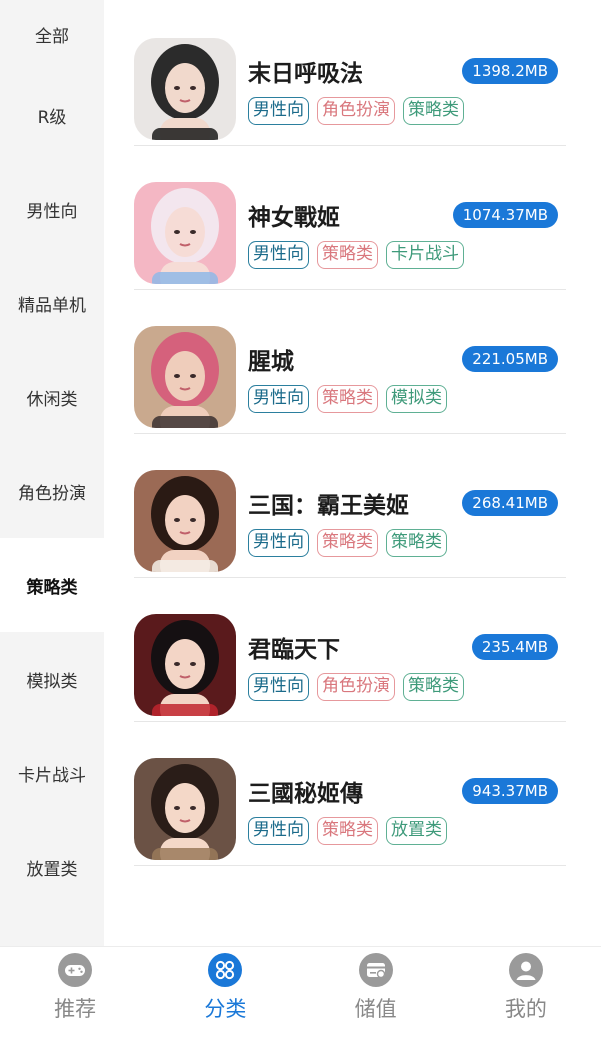 The image size is (601, 1046). What do you see at coordinates (526, 996) in the screenshot?
I see `tab-profile: 我的` at bounding box center [526, 996].